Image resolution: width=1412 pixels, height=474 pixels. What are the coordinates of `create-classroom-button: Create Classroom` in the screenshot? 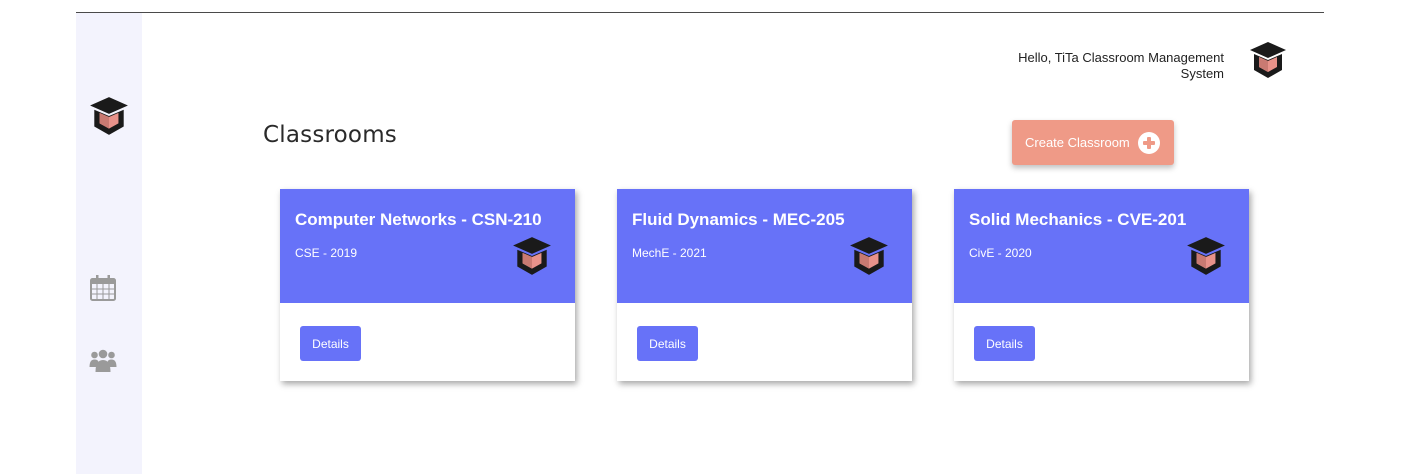 It's located at (1093, 142).